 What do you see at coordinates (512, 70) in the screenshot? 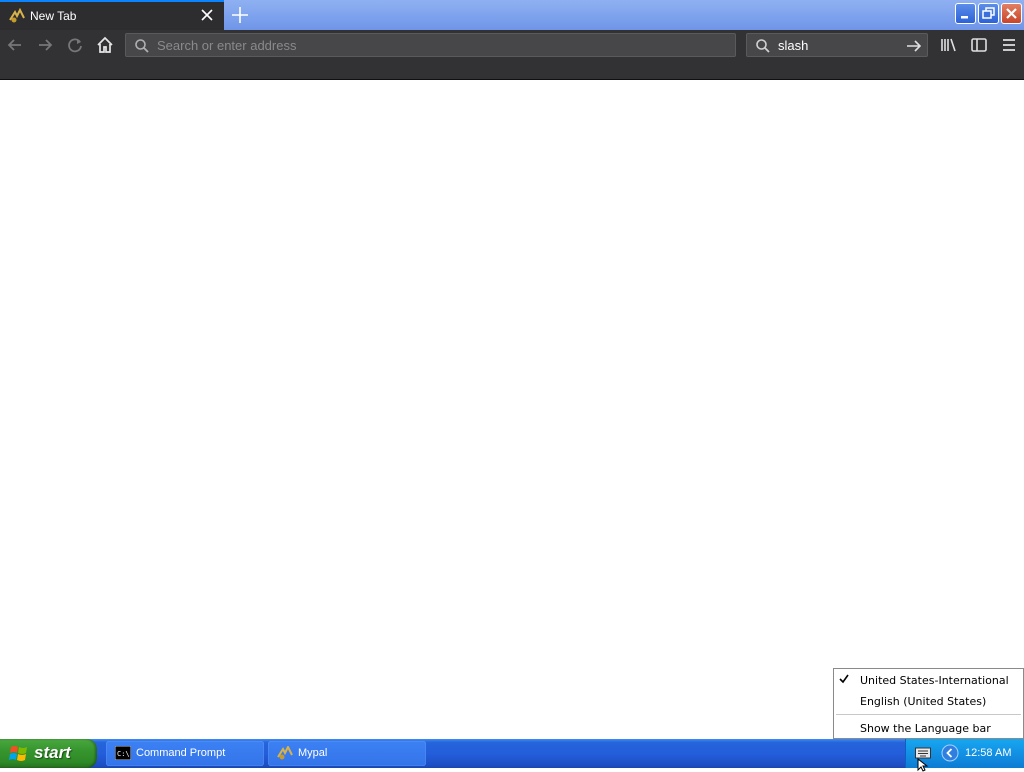
I see `bookmarks-toolbar` at bounding box center [512, 70].